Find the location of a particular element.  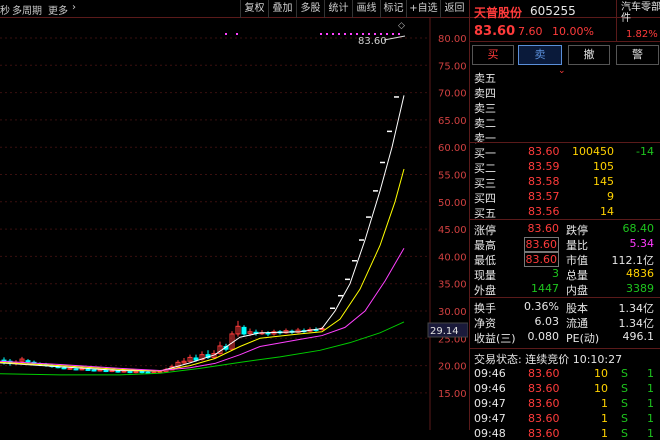

tick-time: 09:48 is located at coordinates (490, 433).